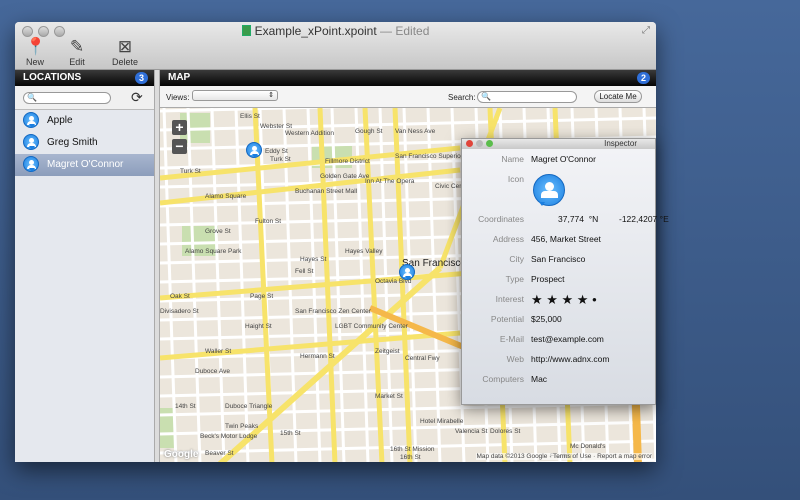 The height and width of the screenshot is (500, 800). Describe the element at coordinates (35, 53) in the screenshot. I see `new-button: 📍 New` at that location.